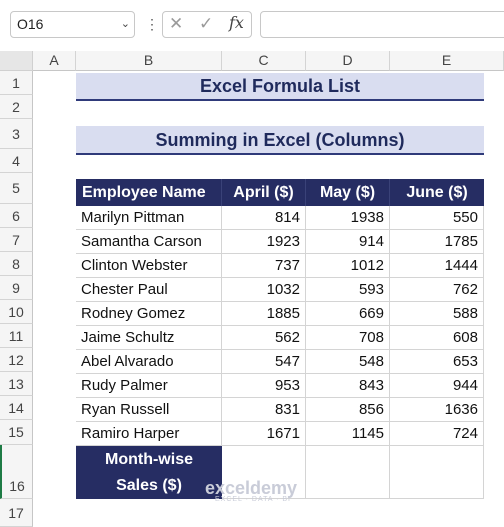 This screenshot has height=527, width=504. I want to click on column-header-d: D, so click(348, 61).